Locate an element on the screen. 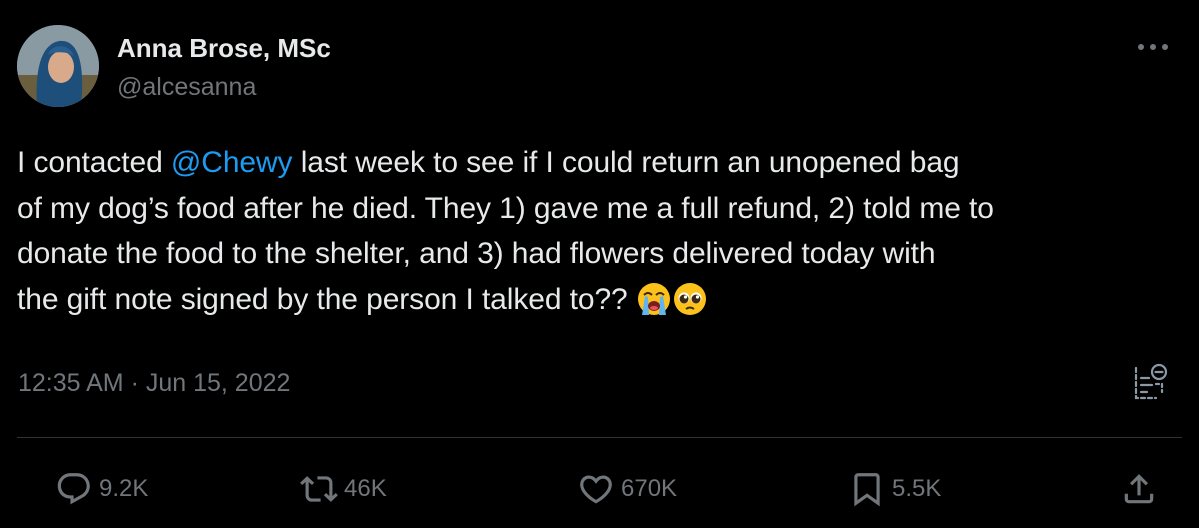 The image size is (1199, 528). pleading-face-emoji is located at coordinates (690, 299).